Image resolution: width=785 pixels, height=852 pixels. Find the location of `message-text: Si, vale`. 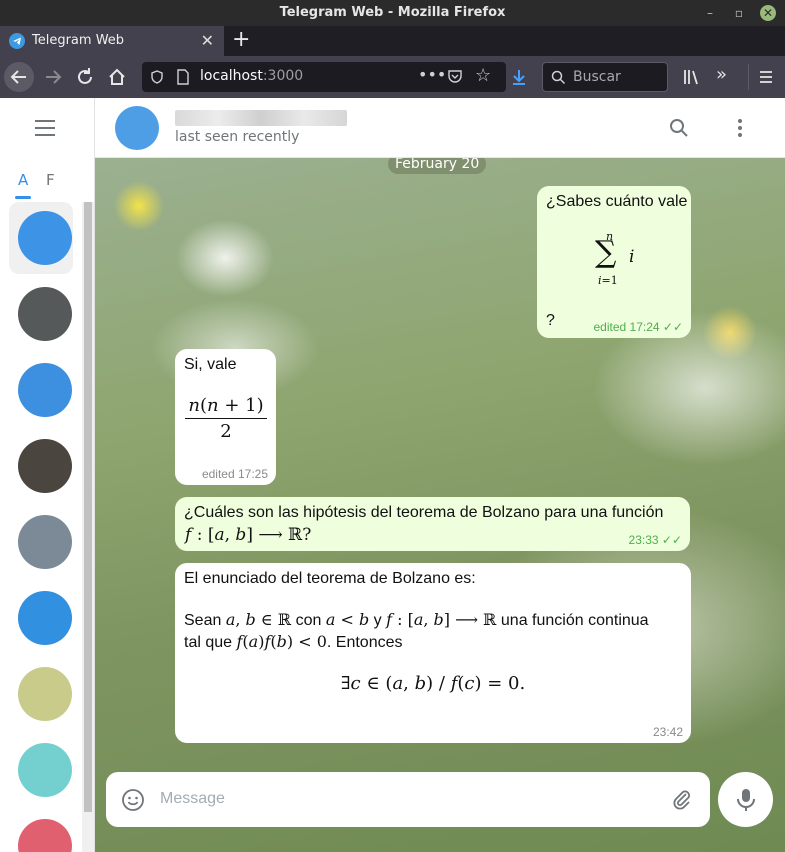

message-text: Si, vale is located at coordinates (210, 364).